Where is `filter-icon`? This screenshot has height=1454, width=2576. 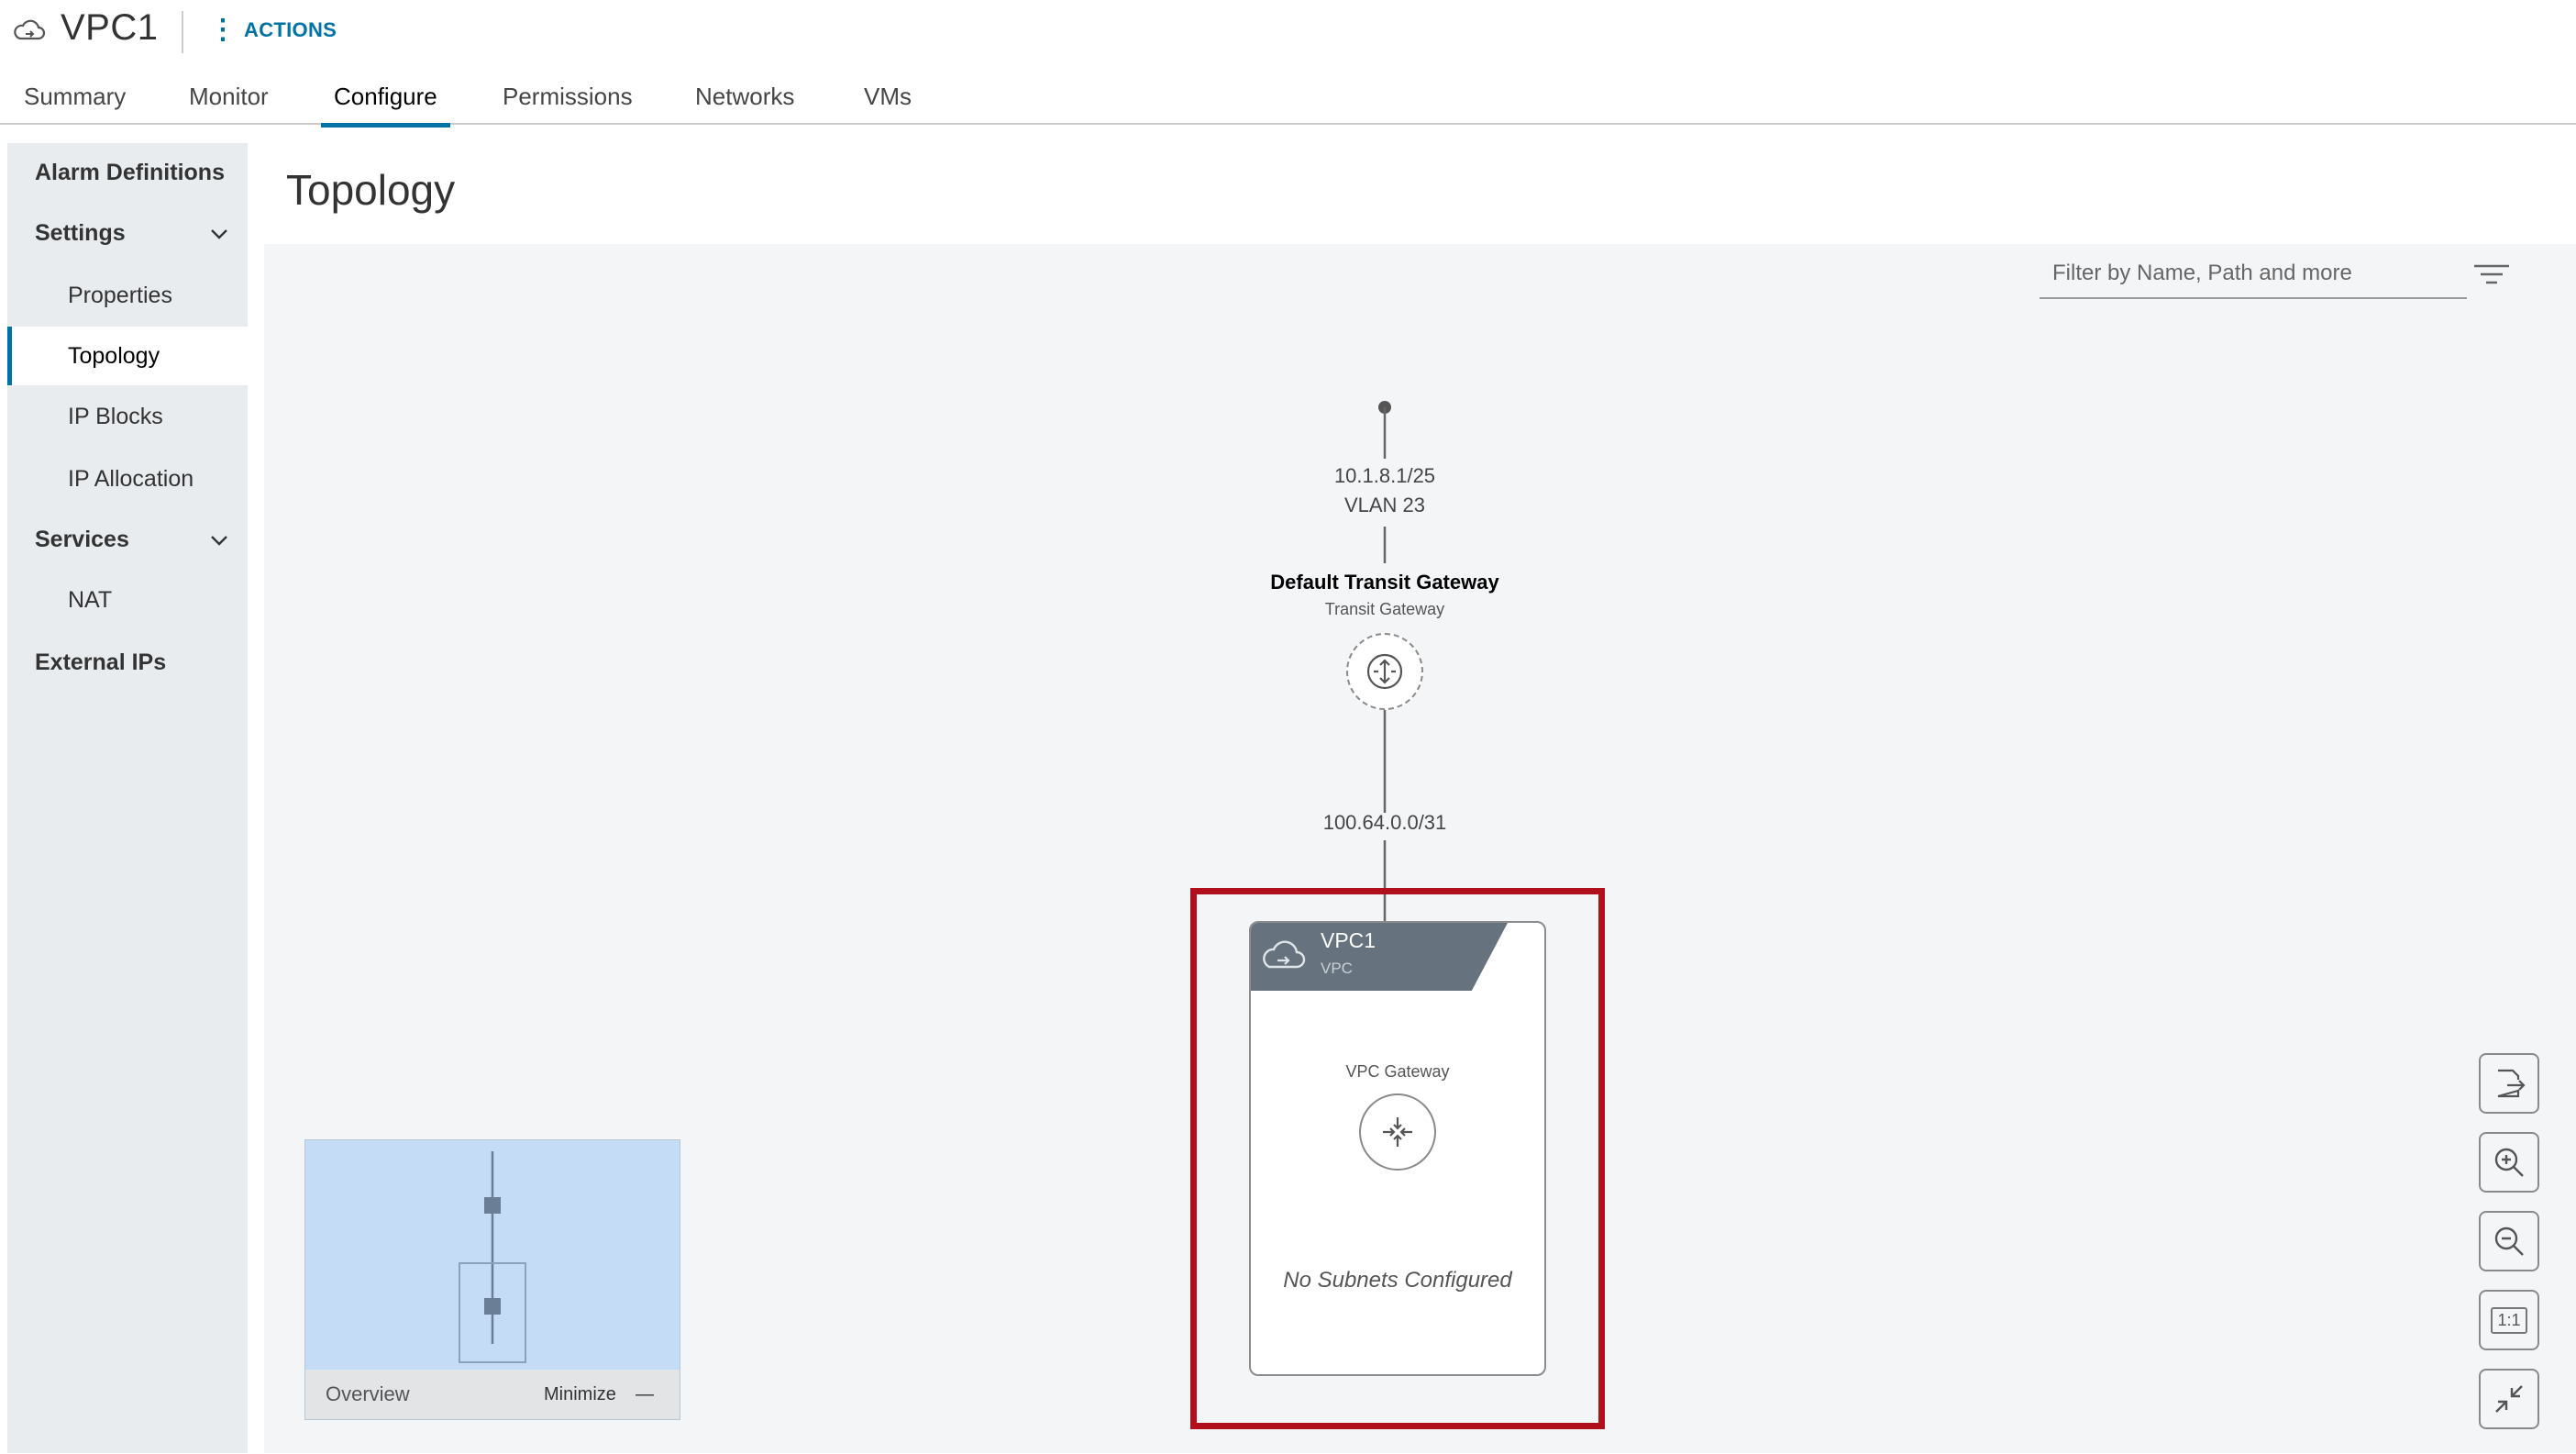 filter-icon is located at coordinates (2491, 274).